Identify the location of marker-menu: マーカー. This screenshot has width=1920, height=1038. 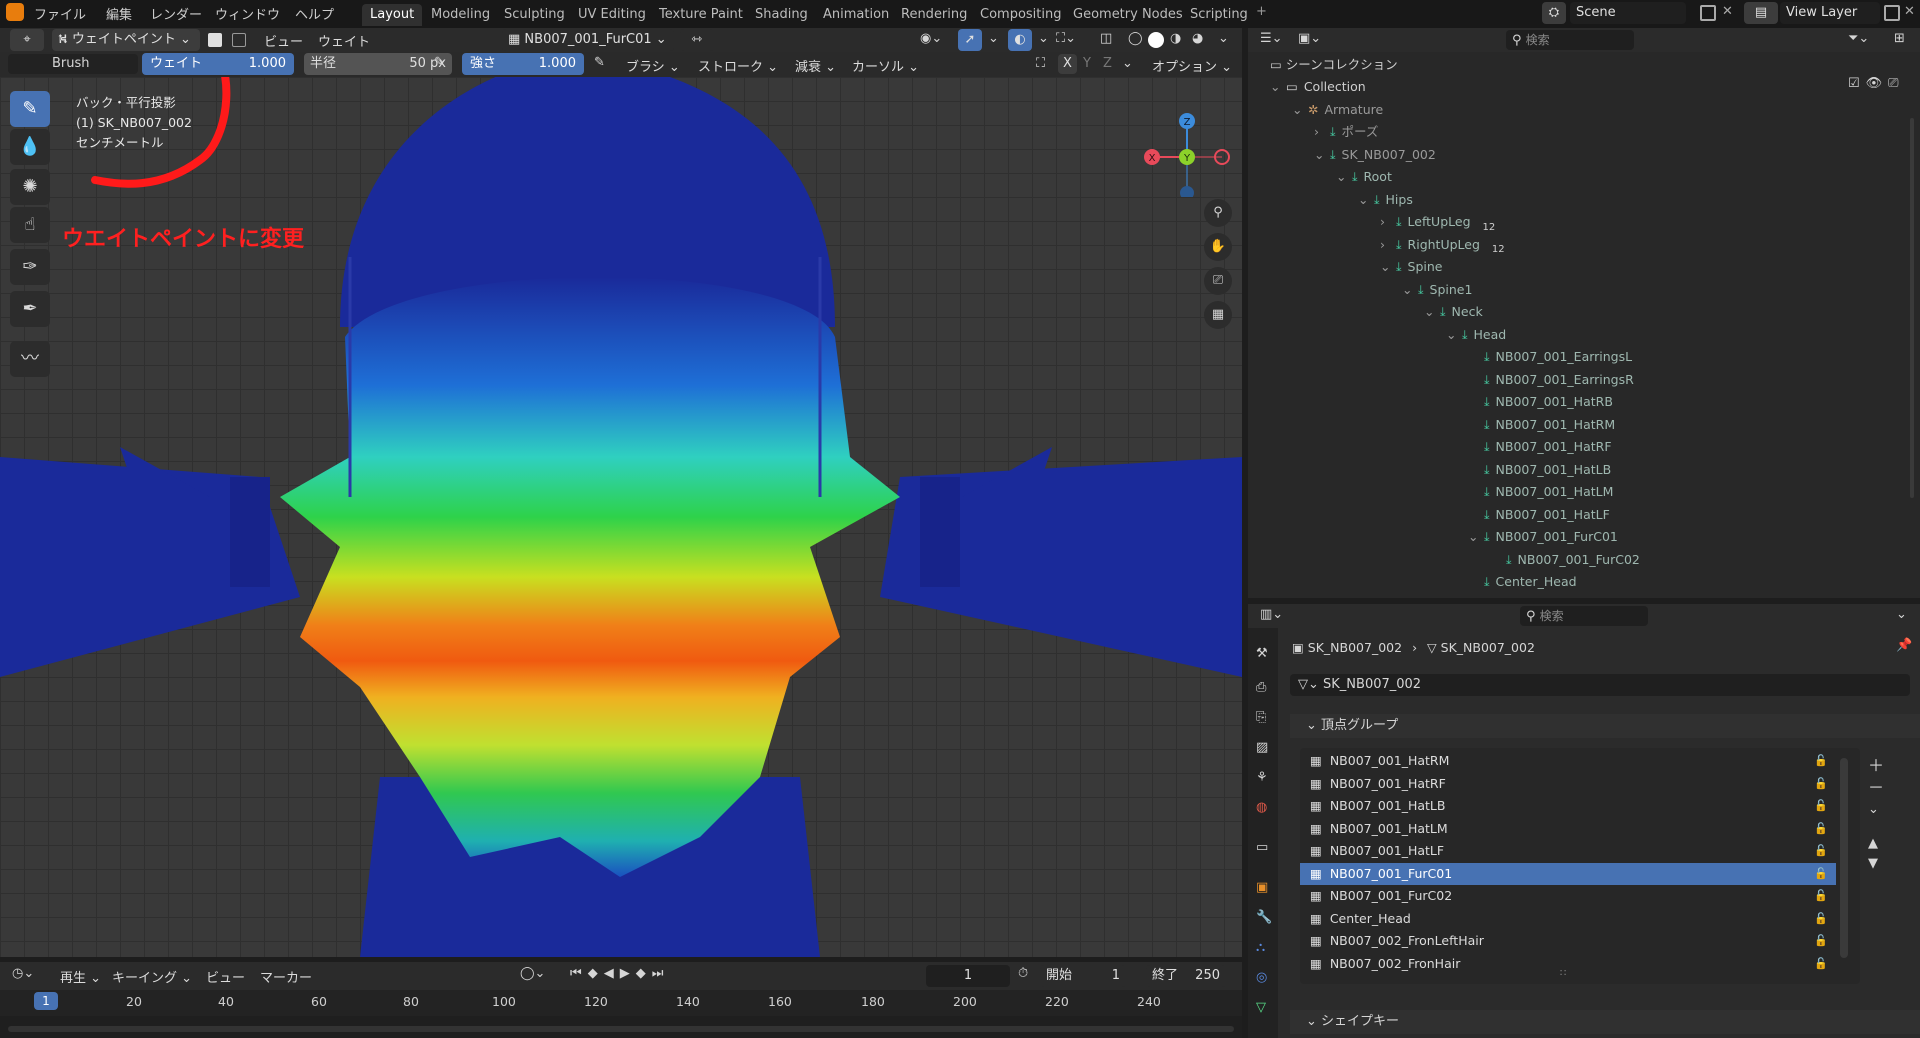
(286, 976).